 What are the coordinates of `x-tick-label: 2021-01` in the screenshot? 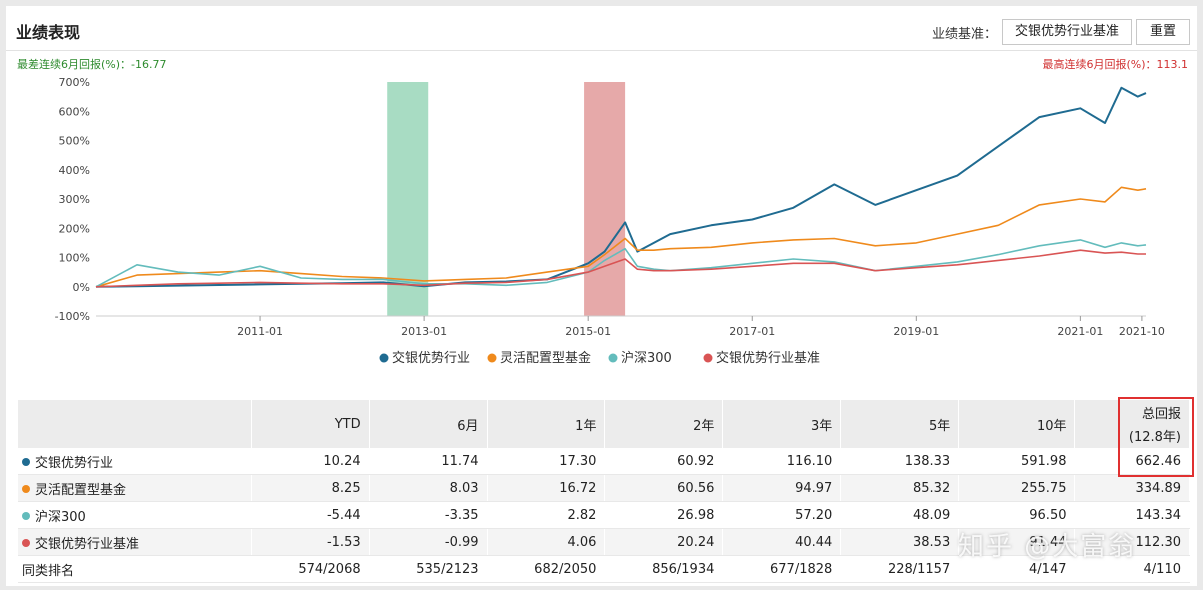 It's located at (1080, 331).